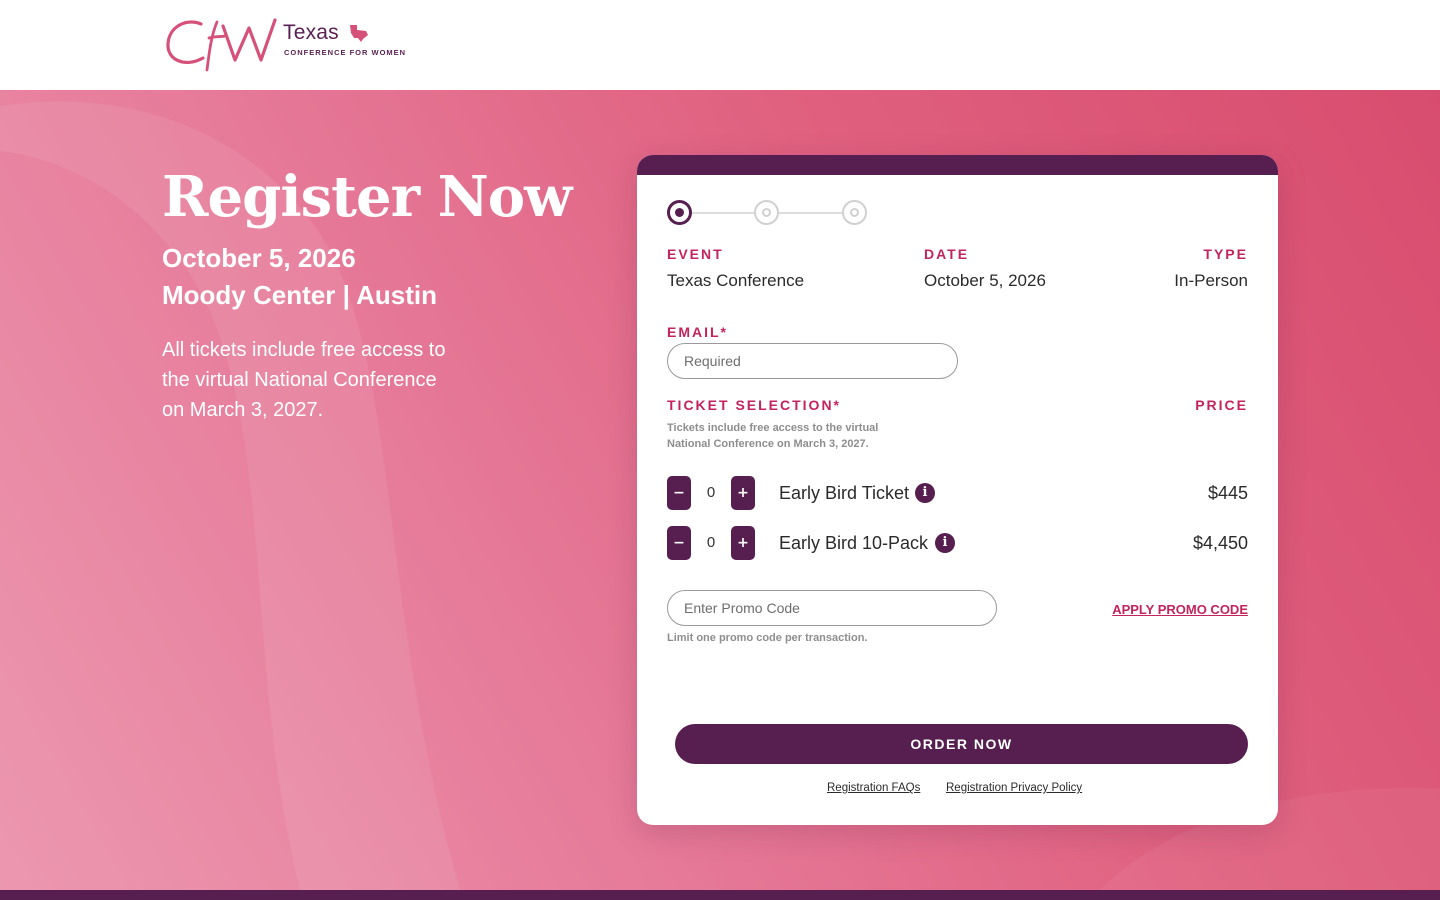 The height and width of the screenshot is (900, 1440). Describe the element at coordinates (767, 638) in the screenshot. I see `promo-hint: Limit one promo code per transaction.` at that location.